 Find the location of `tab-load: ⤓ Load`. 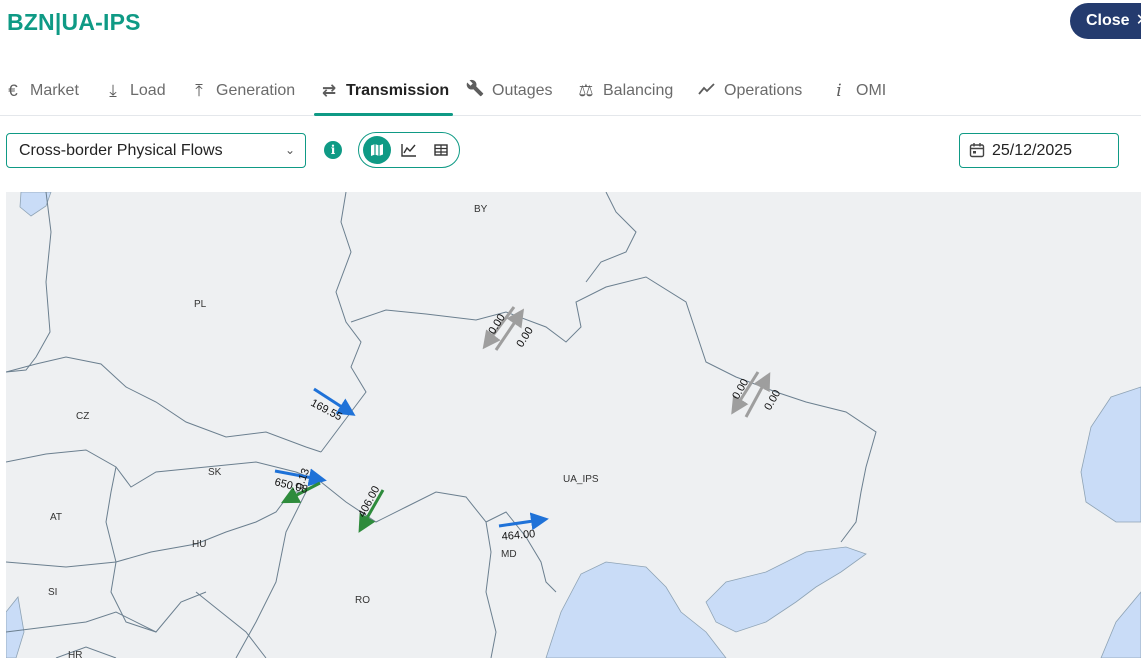

tab-load: ⤓ Load is located at coordinates (135, 90).